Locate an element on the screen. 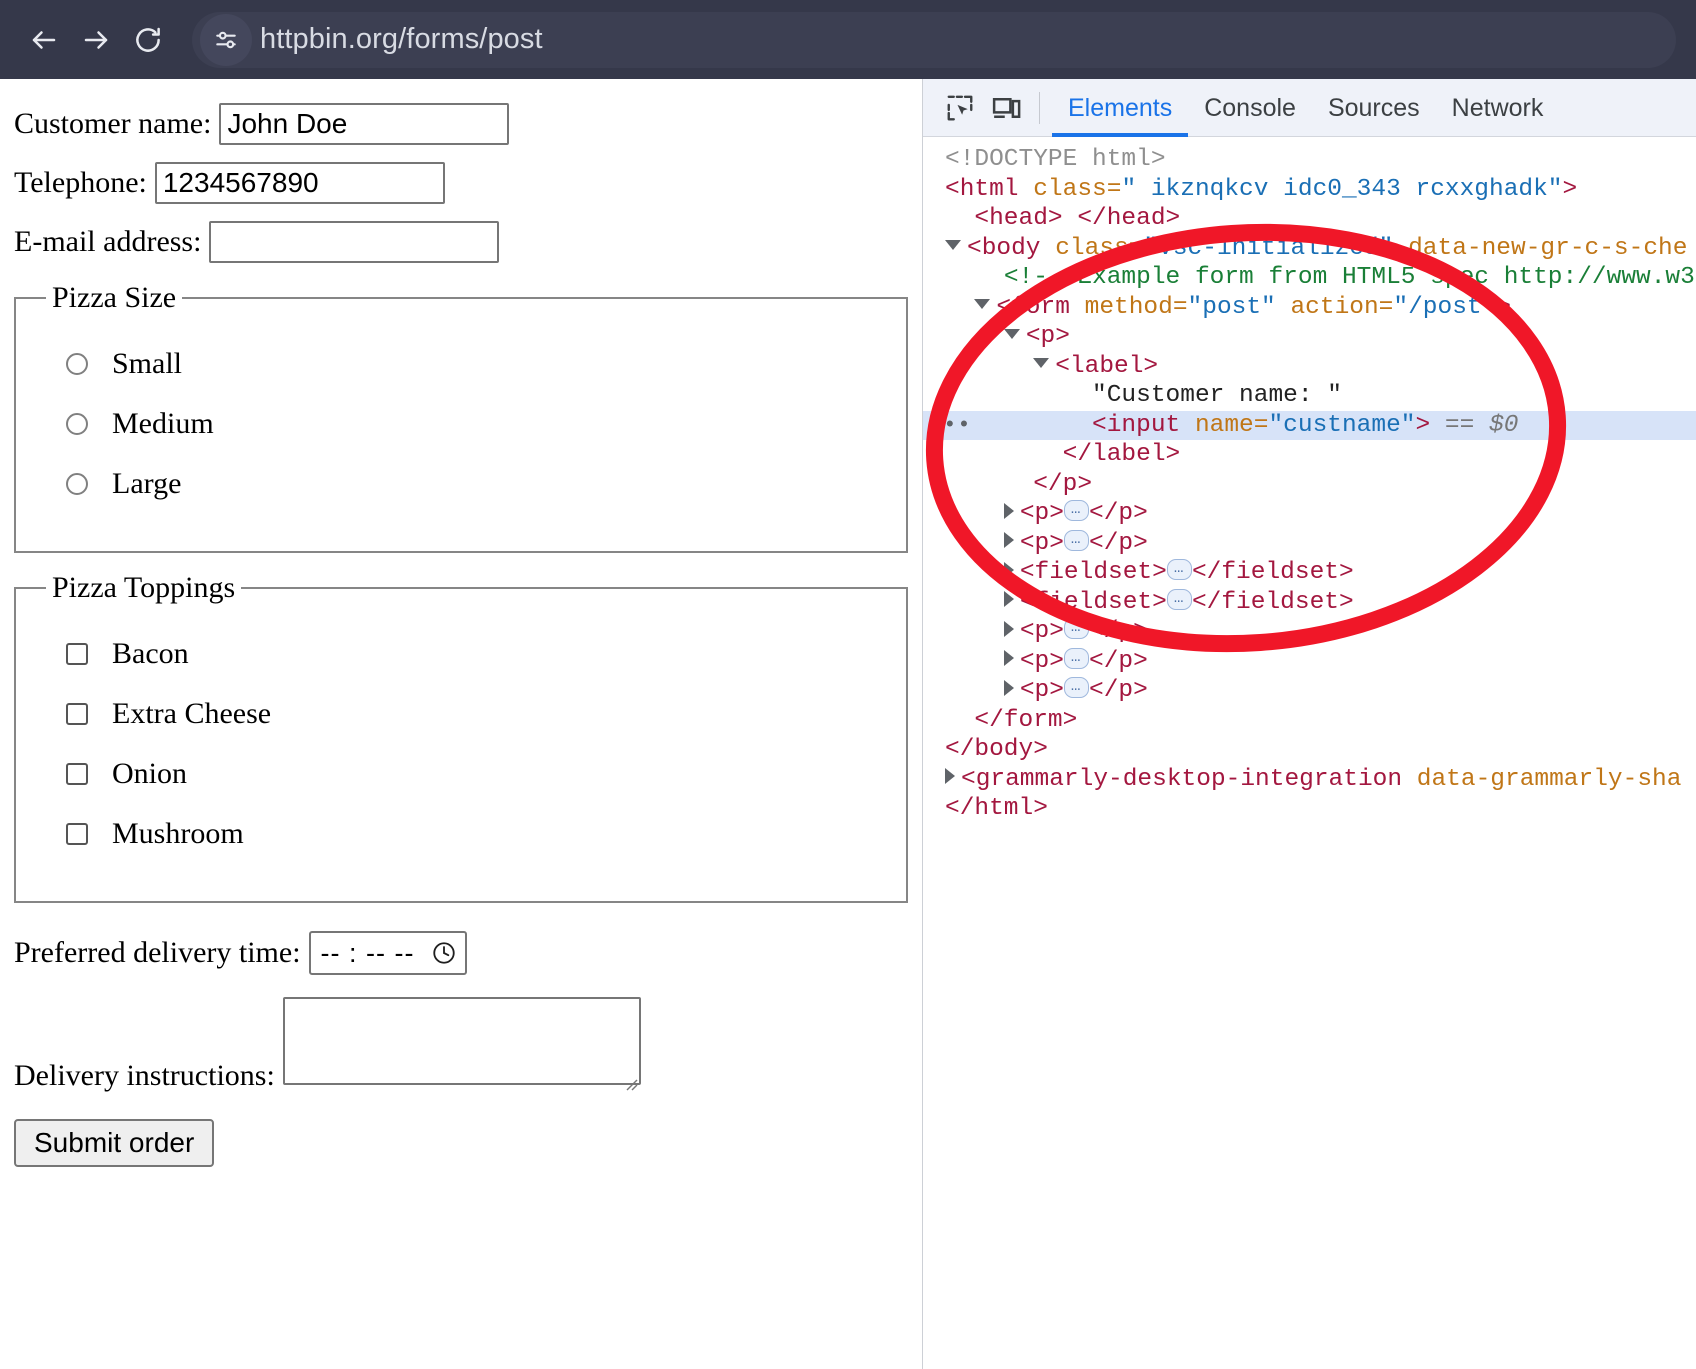 The image size is (1696, 1369). email-input is located at coordinates (354, 242).